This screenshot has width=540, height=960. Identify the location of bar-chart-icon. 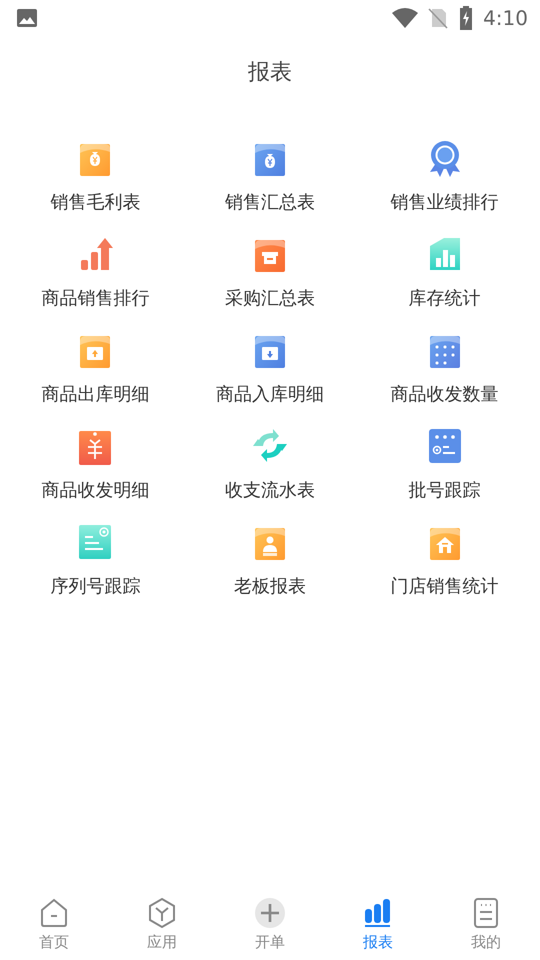
(378, 913).